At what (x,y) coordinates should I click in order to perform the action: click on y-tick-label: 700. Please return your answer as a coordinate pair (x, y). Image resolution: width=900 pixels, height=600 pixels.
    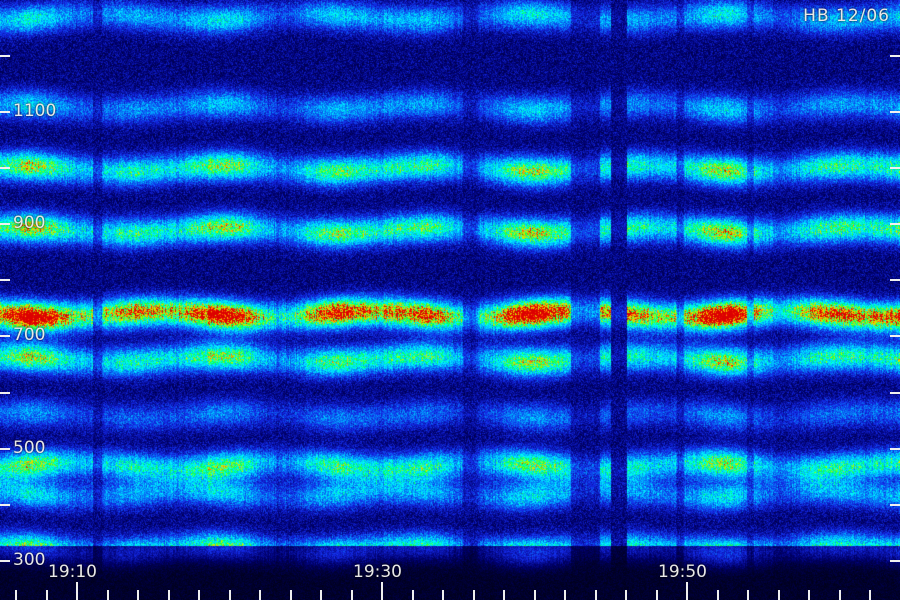
    Looking at the image, I should click on (29, 335).